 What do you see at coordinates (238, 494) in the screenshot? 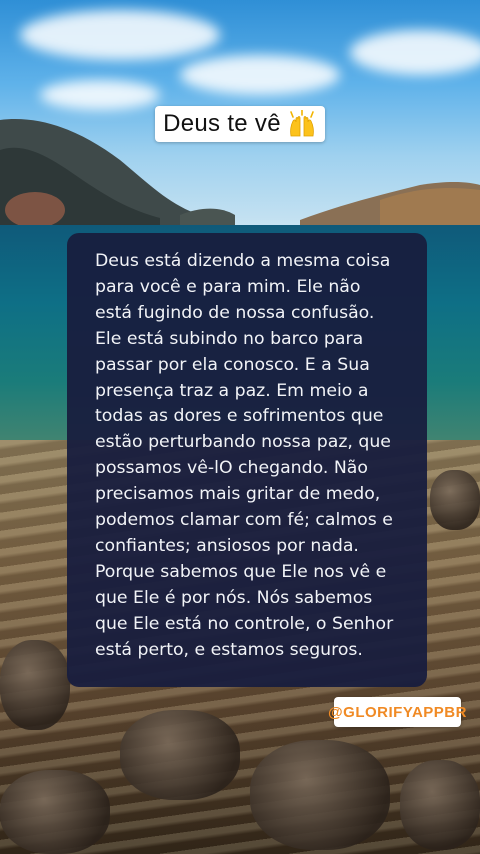
I see `quote-line: precisamos mais gritar de medo,` at bounding box center [238, 494].